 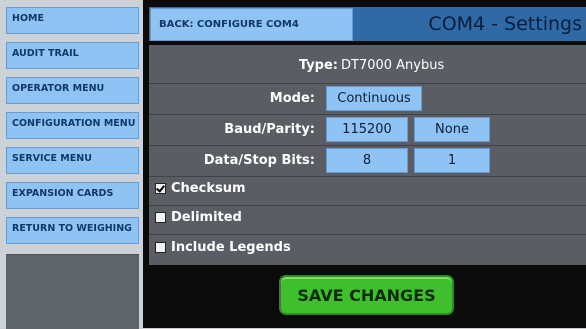 What do you see at coordinates (72, 291) in the screenshot?
I see `sidebar-empty-area` at bounding box center [72, 291].